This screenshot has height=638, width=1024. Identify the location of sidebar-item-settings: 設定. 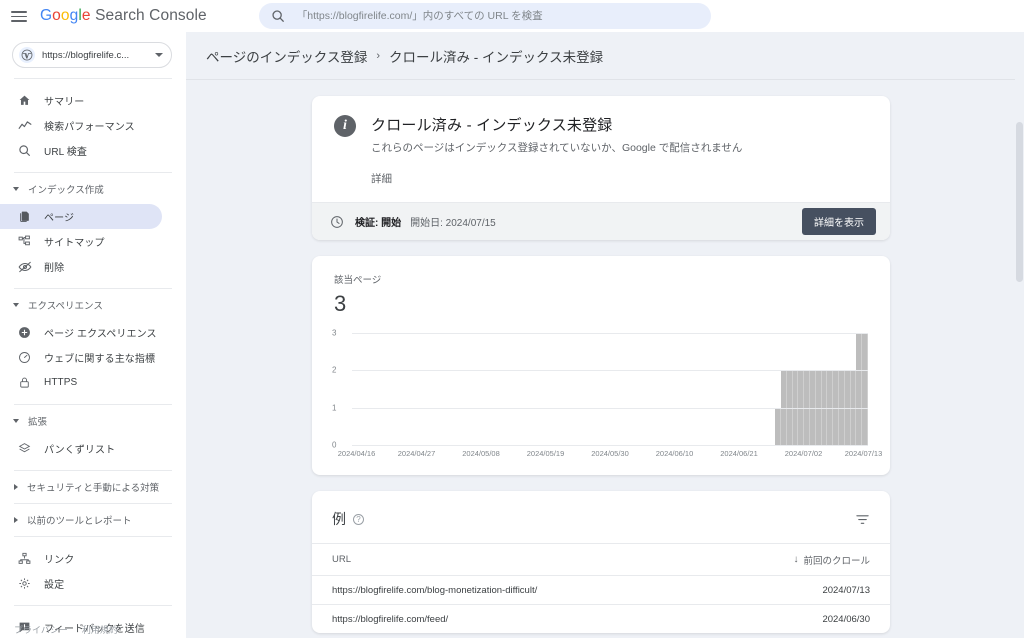
(81, 583).